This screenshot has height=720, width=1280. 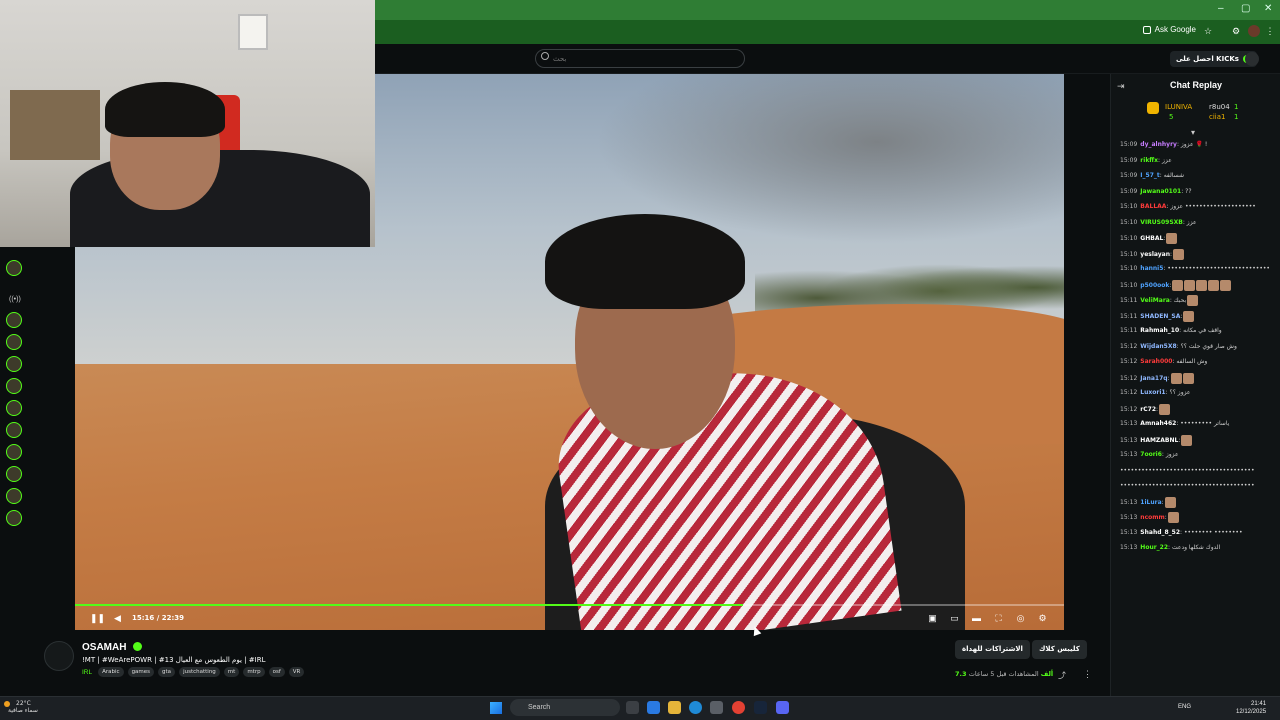 What do you see at coordinates (1270, 31) in the screenshot?
I see `browser-menu-icon: ⋮` at bounding box center [1270, 31].